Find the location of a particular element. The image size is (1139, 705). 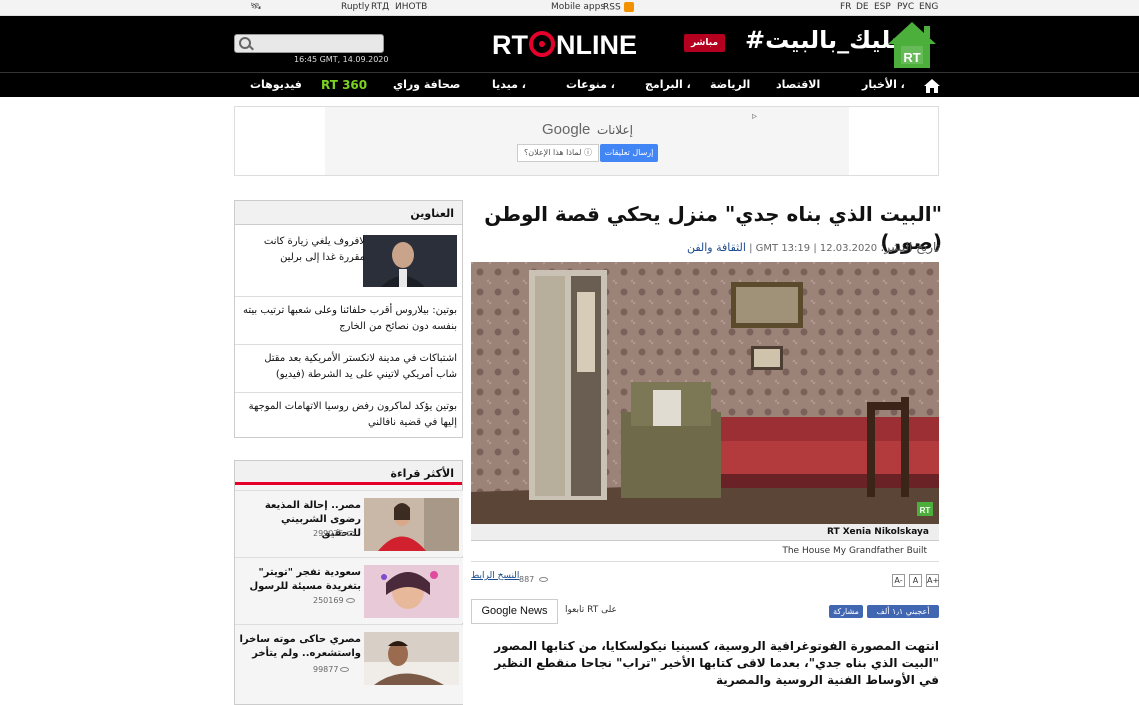

facebook-like-button: أعجبني ١٫١ ألف is located at coordinates (903, 611).